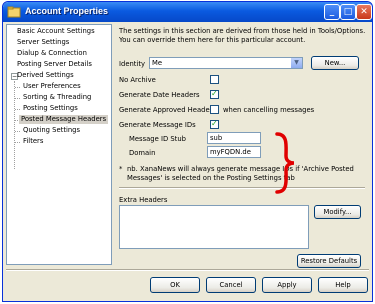  What do you see at coordinates (269, 110) in the screenshot?
I see `approved-headers-suffix: when cancelling messages` at bounding box center [269, 110].